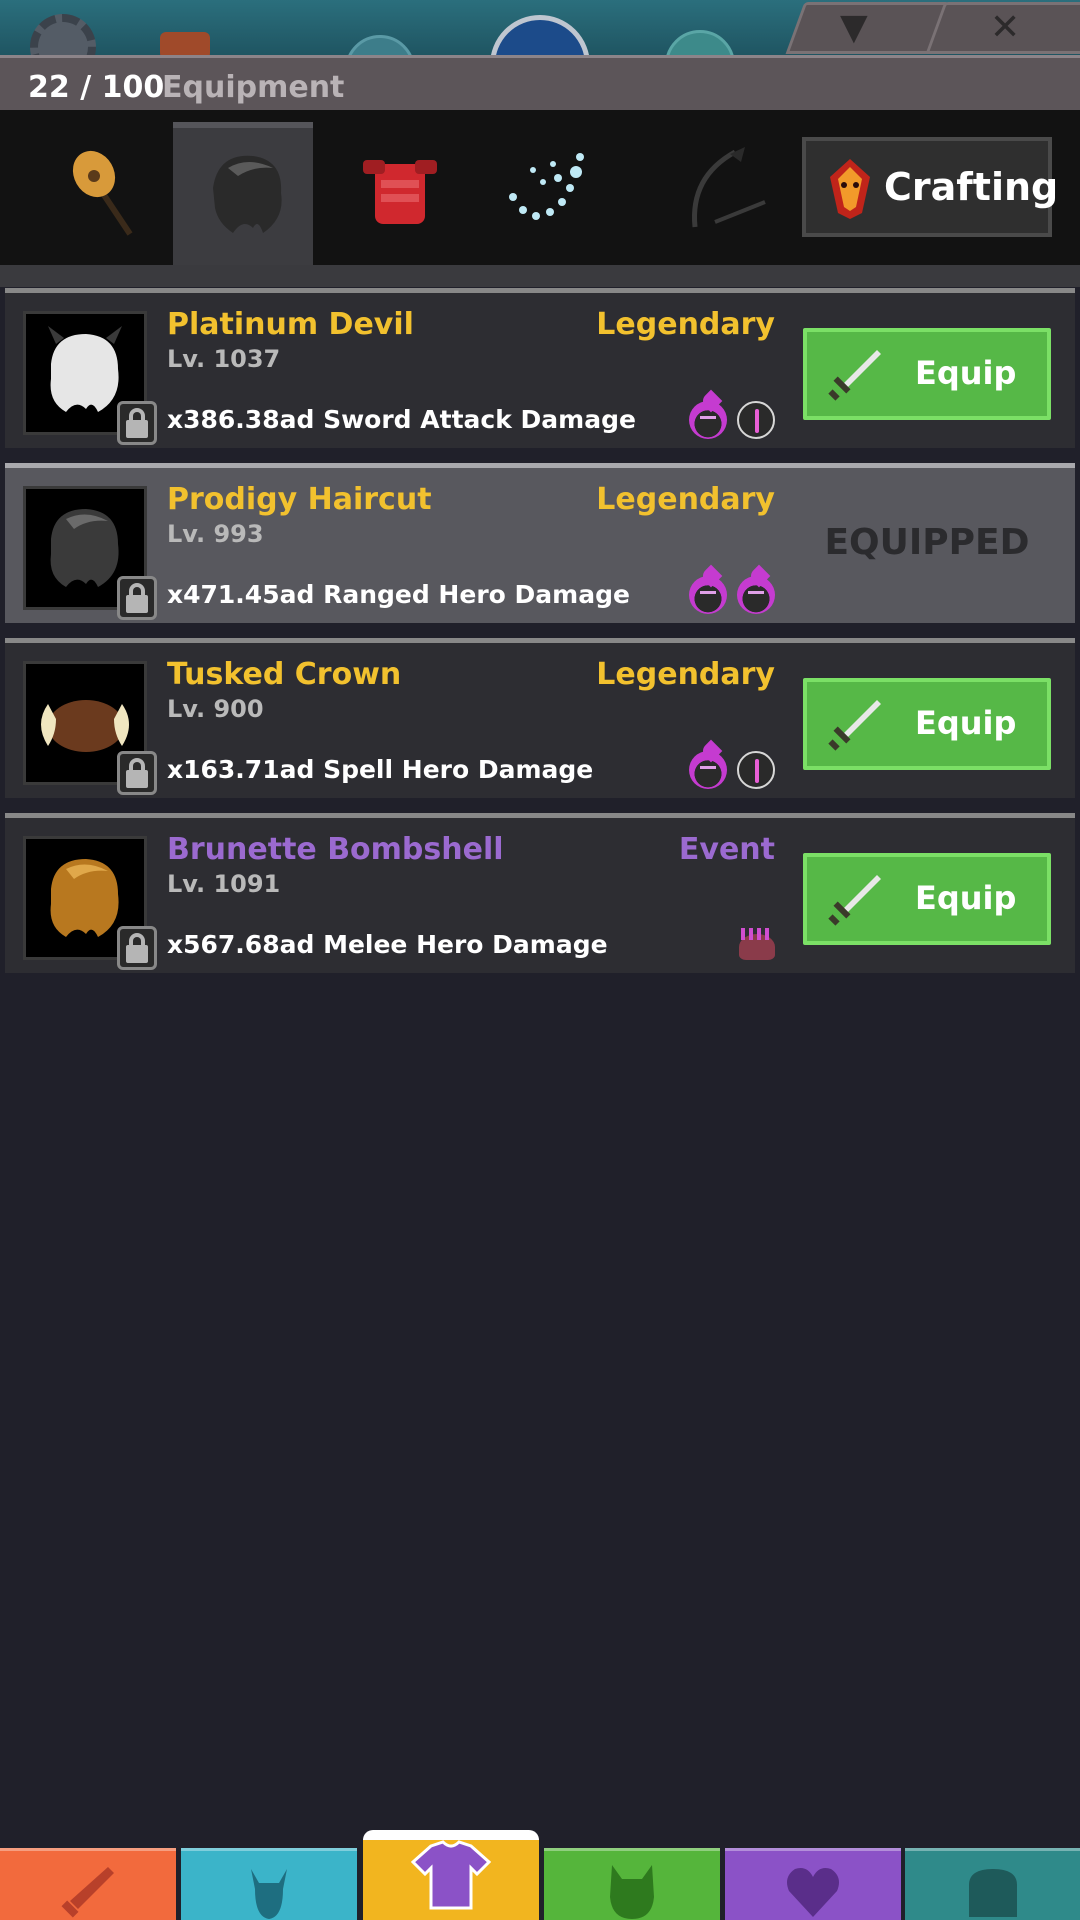  Describe the element at coordinates (387, 944) in the screenshot. I see `item-stat: x567.68ad Melee Hero Damage` at that location.